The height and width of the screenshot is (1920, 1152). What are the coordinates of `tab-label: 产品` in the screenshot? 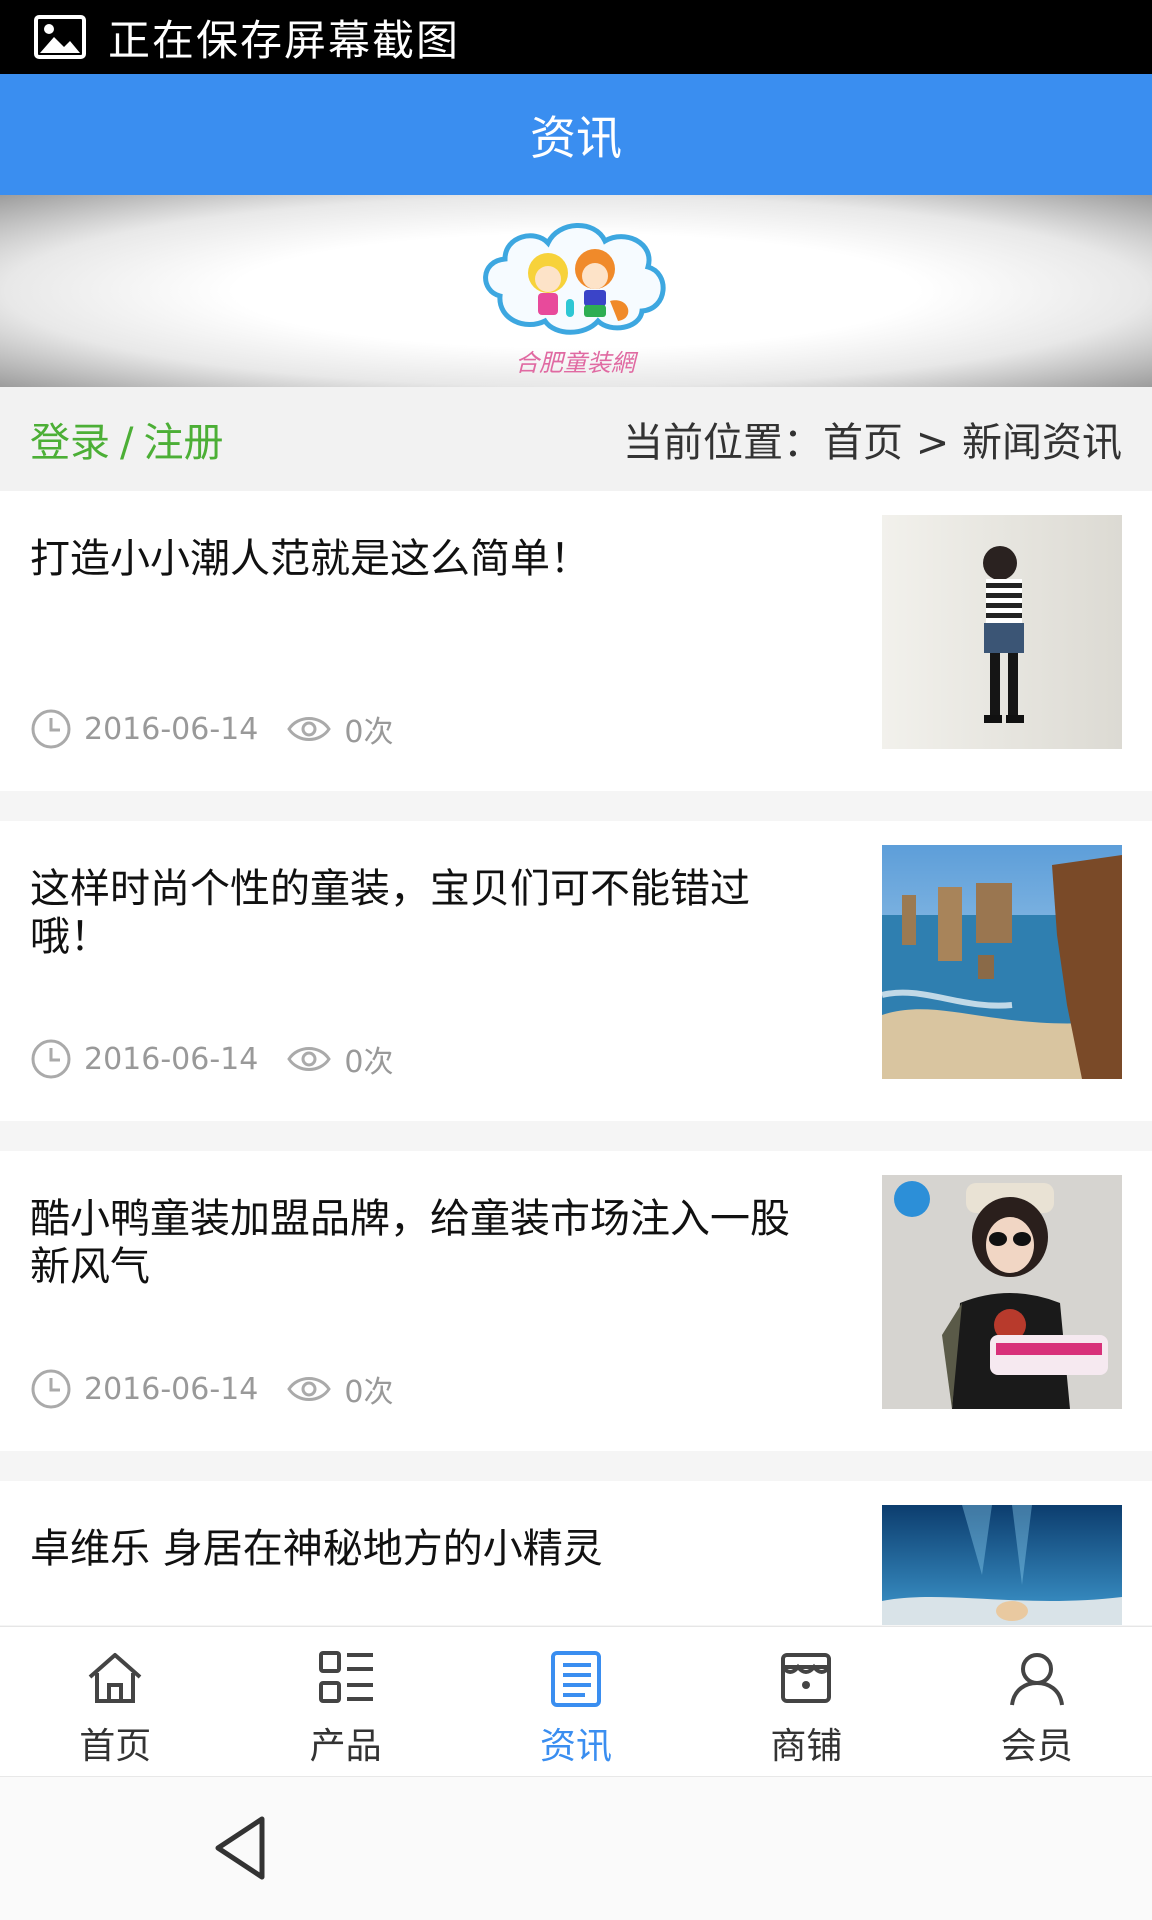 It's located at (345, 1746).